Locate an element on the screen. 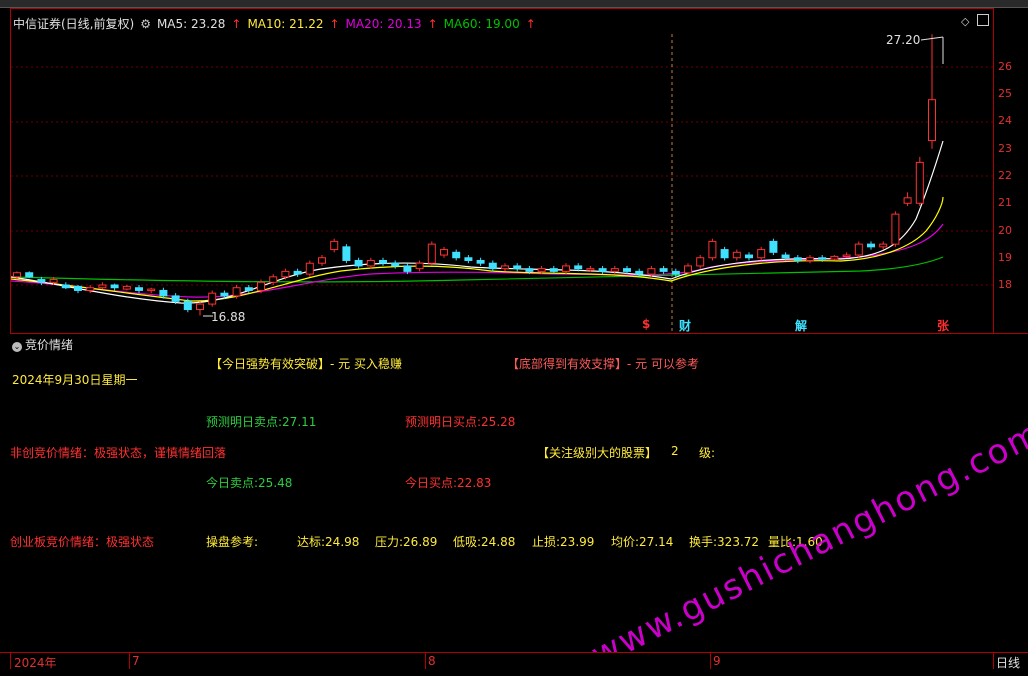 The image size is (1028, 676). price-tick: 18 is located at coordinates (1005, 284).